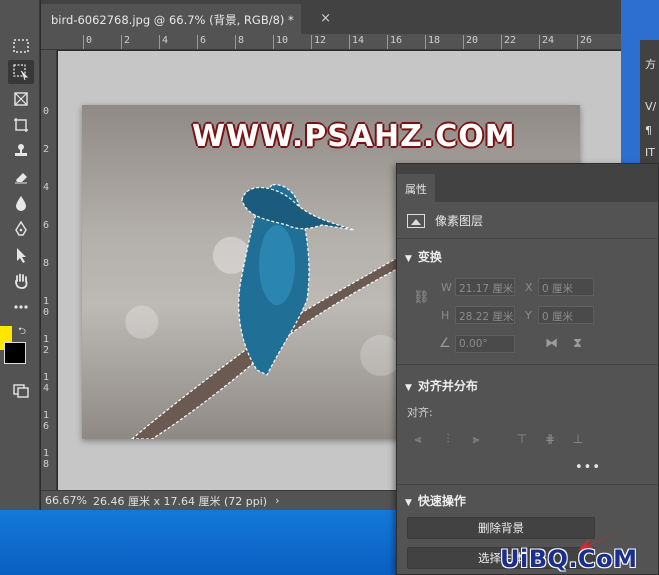 Image resolution: width=659 pixels, height=575 pixels. What do you see at coordinates (21, 99) in the screenshot?
I see `frame-tool-icon` at bounding box center [21, 99].